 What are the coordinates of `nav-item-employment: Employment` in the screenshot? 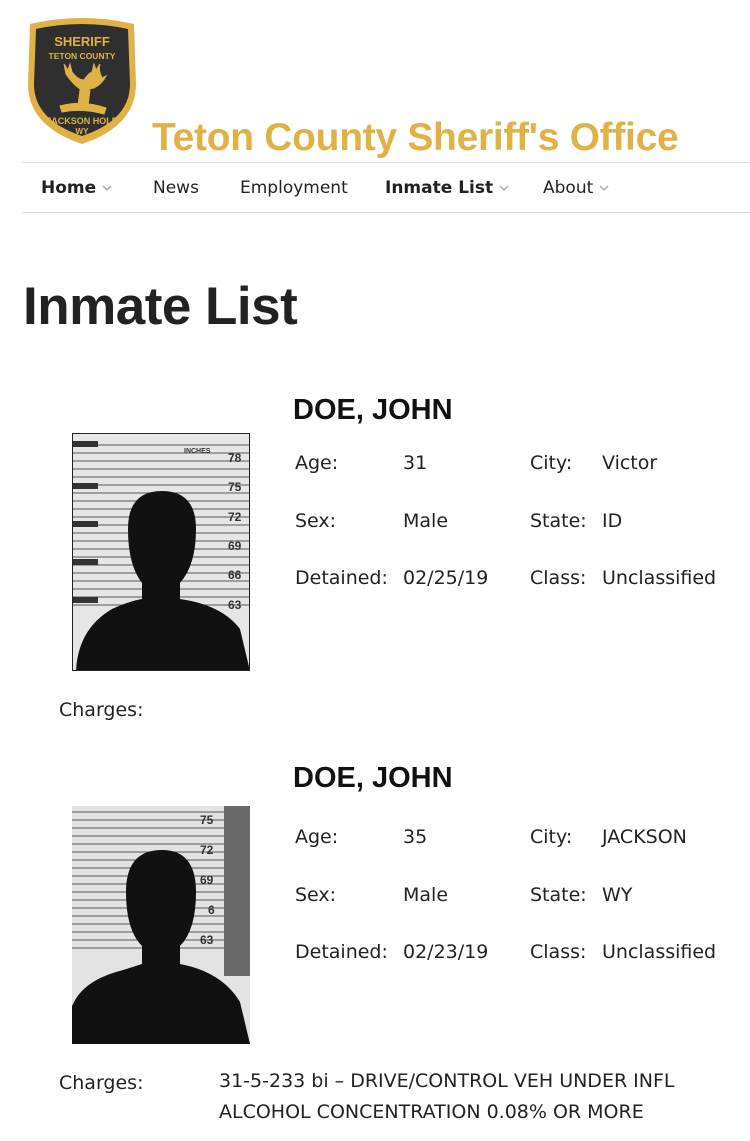 It's located at (294, 188).